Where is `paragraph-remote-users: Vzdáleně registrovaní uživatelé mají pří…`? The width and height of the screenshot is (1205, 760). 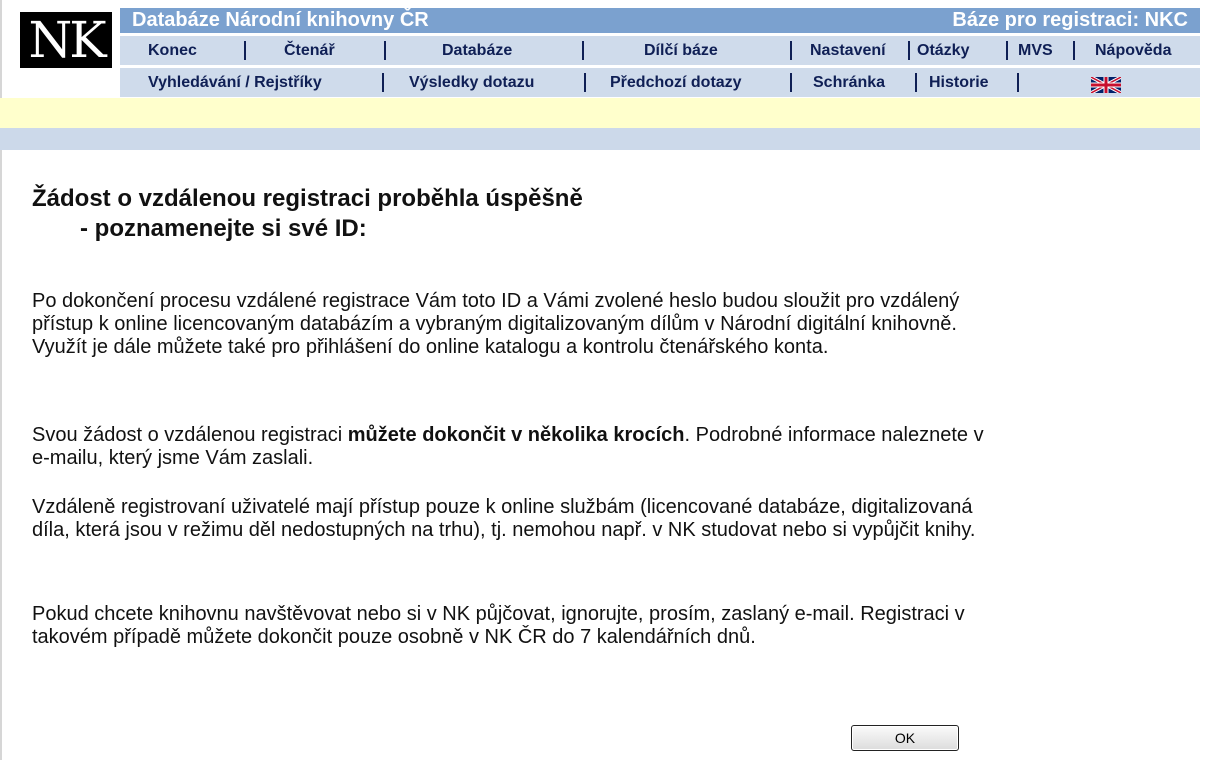
paragraph-remote-users: Vzdáleně registrovaní uživatelé mají pří… is located at coordinates (504, 518).